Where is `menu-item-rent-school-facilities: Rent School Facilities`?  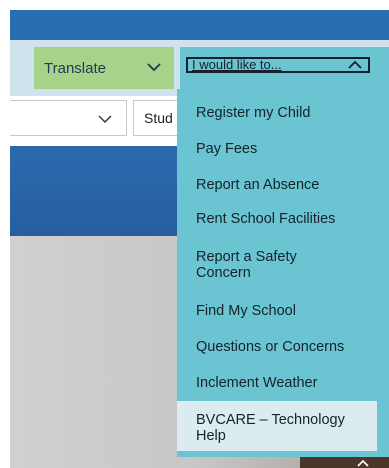 menu-item-rent-school-facilities: Rent School Facilities is located at coordinates (283, 219).